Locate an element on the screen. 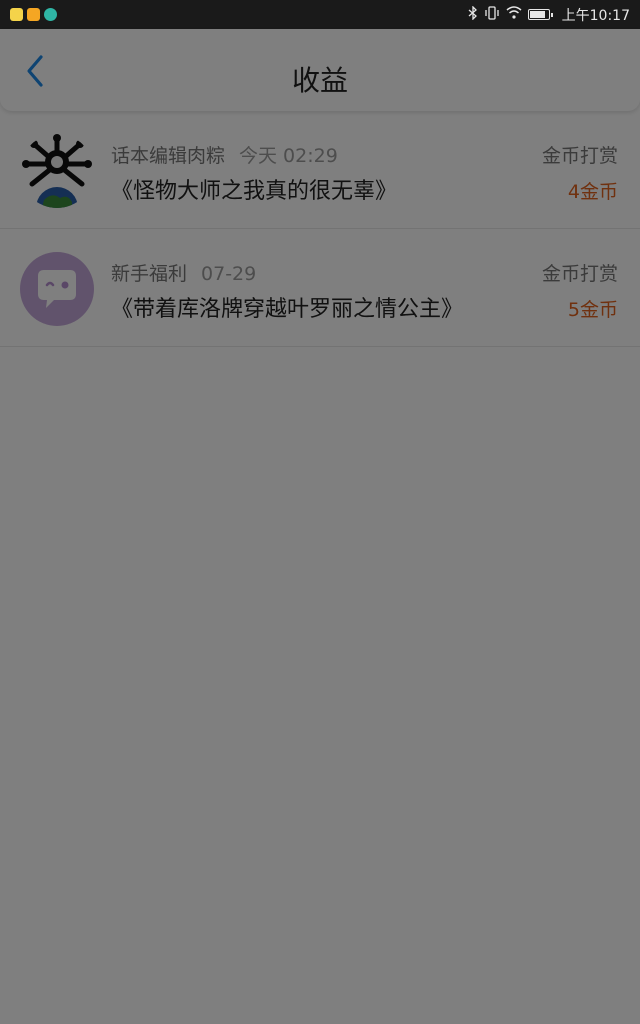  battery-icon is located at coordinates (540, 14).